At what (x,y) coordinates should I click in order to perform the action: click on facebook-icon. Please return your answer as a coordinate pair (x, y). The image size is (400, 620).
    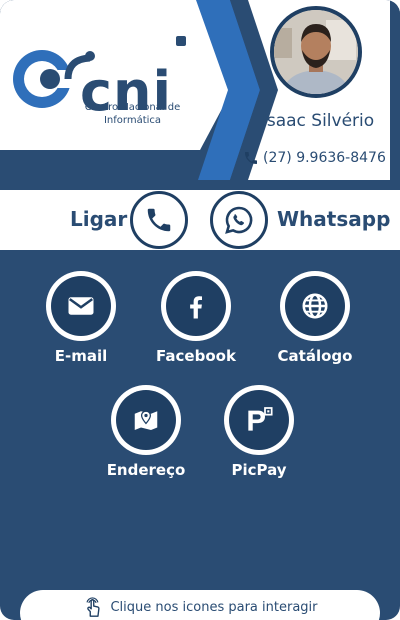
    Looking at the image, I should click on (196, 307).